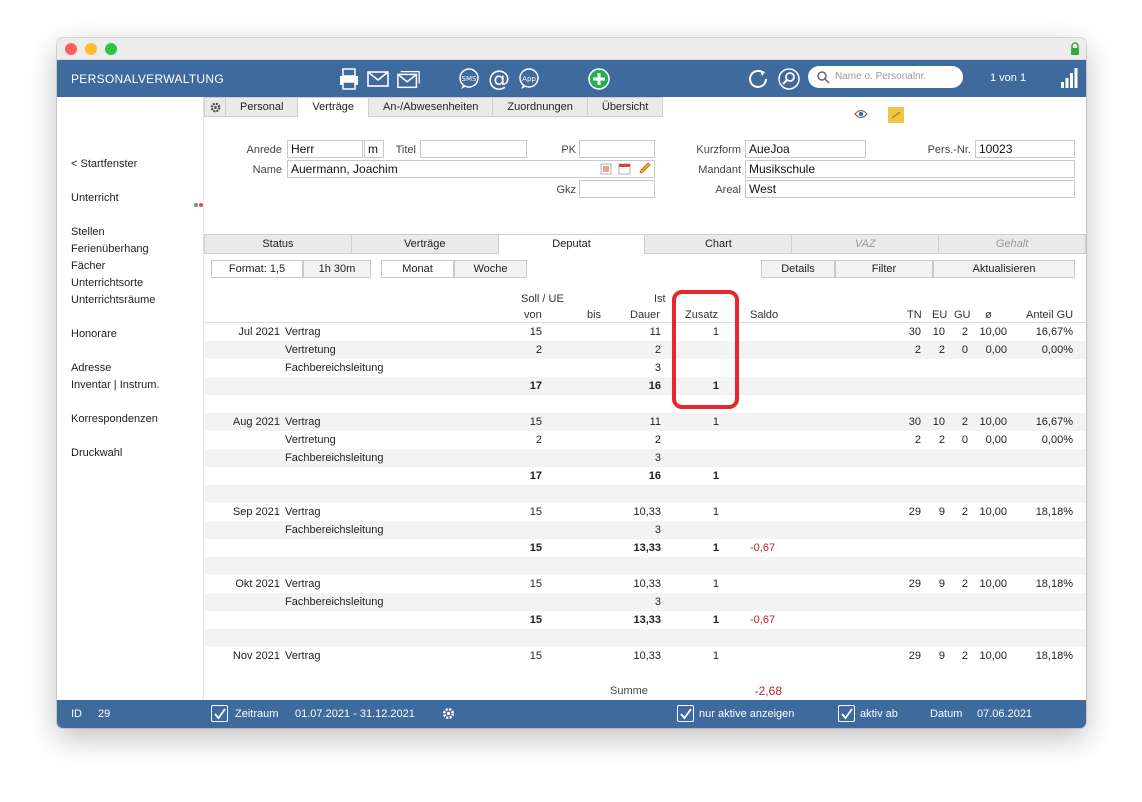 This screenshot has width=1142, height=802. What do you see at coordinates (96, 453) in the screenshot?
I see `sidebar-item-druckwahl: Druckwahl` at bounding box center [96, 453].